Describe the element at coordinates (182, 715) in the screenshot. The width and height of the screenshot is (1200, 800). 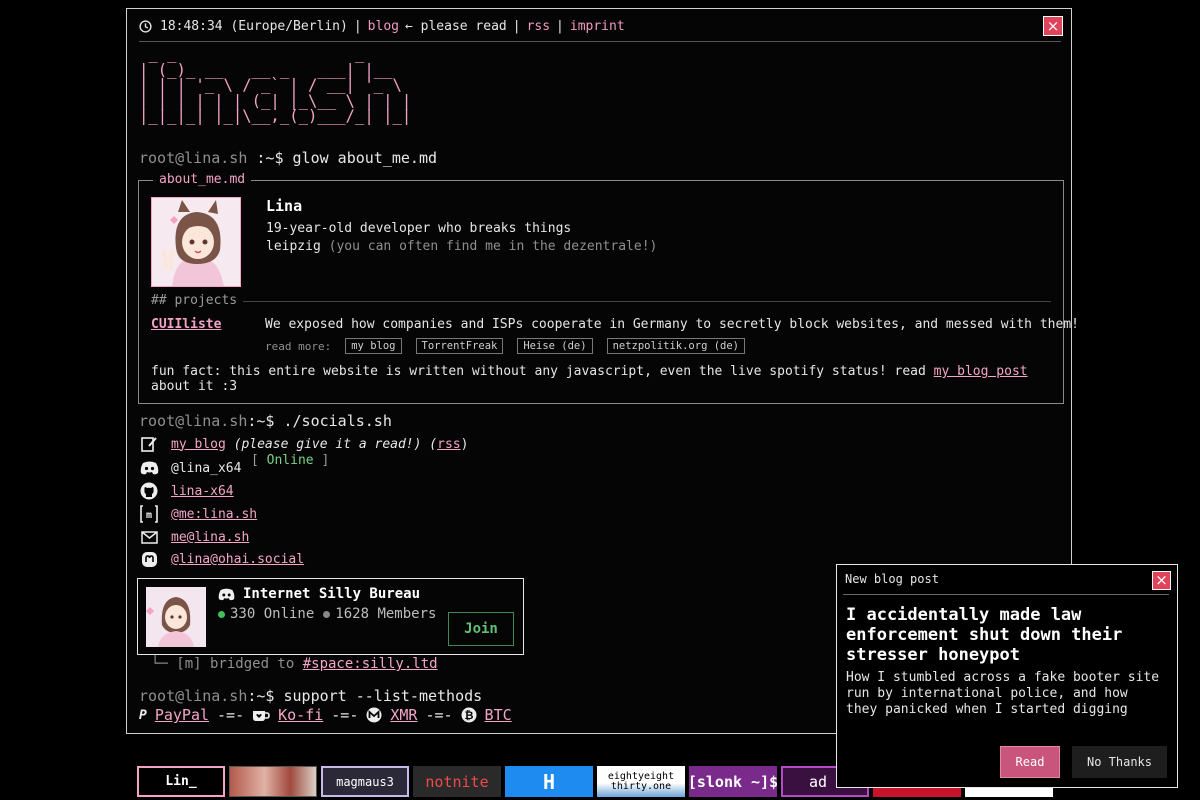
I see `paypal-link: PayPal` at that location.